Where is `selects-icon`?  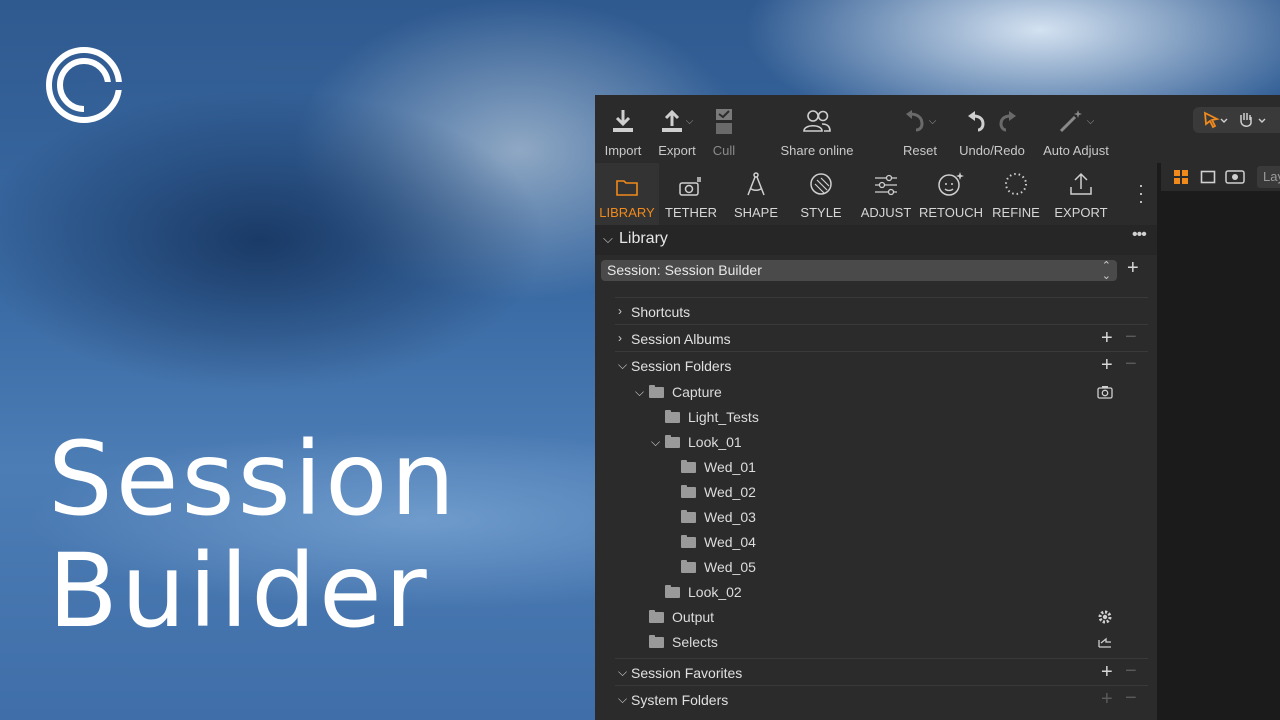 selects-icon is located at coordinates (1105, 642).